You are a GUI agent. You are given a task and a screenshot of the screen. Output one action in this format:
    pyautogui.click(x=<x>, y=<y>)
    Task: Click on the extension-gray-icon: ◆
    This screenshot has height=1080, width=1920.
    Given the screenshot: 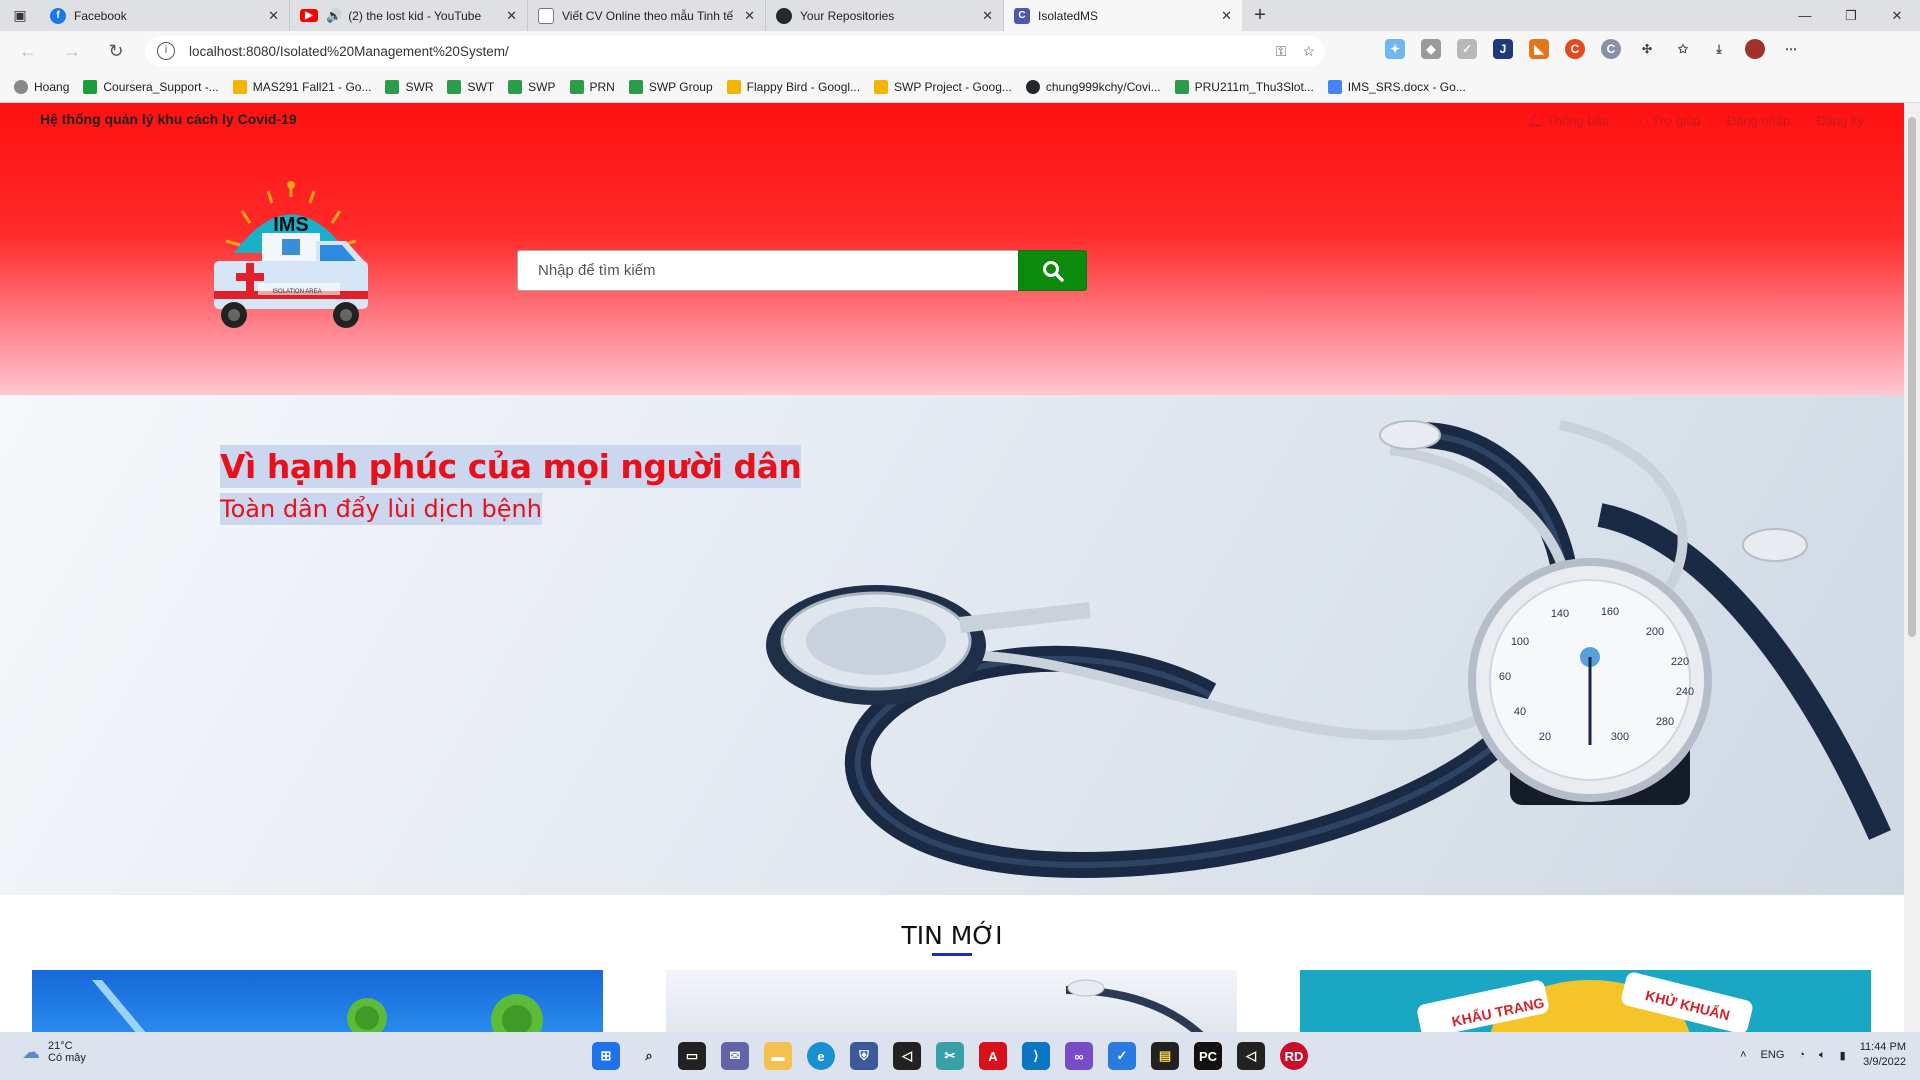 What is the action you would take?
    pyautogui.click(x=1431, y=49)
    